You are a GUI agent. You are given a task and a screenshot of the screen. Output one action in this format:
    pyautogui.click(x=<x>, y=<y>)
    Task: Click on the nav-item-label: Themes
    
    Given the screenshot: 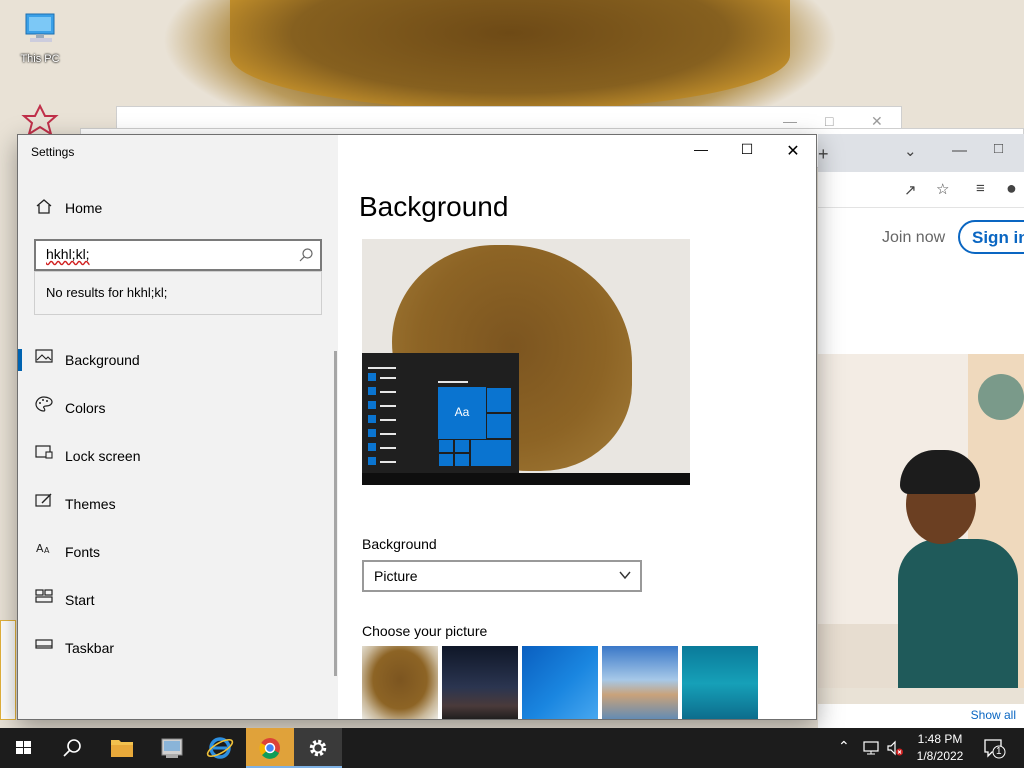 What is the action you would take?
    pyautogui.click(x=90, y=504)
    